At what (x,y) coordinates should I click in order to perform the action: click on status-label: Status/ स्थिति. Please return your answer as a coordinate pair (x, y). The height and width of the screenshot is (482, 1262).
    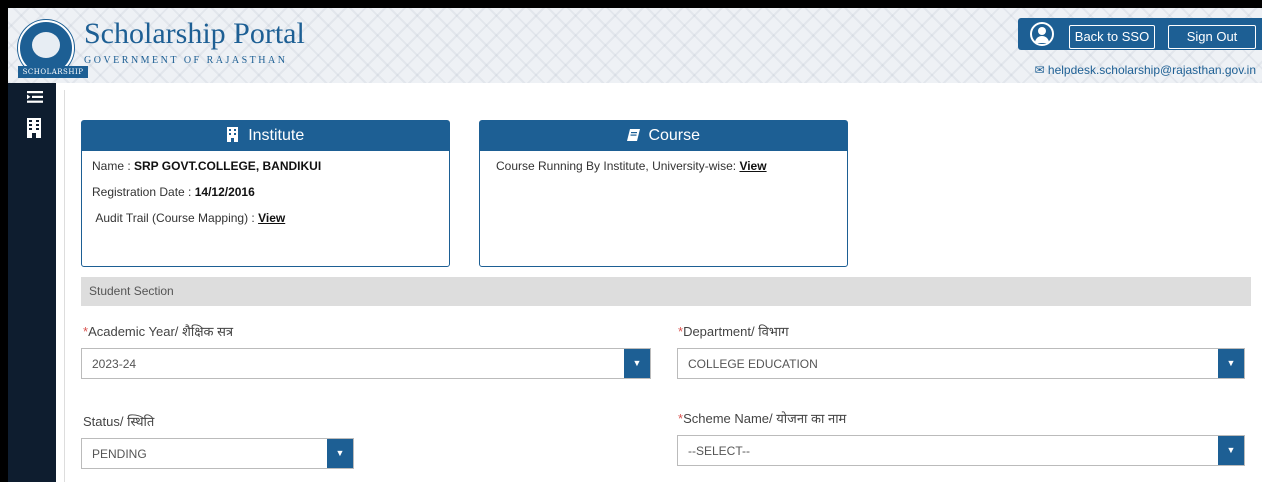
    Looking at the image, I should click on (119, 421).